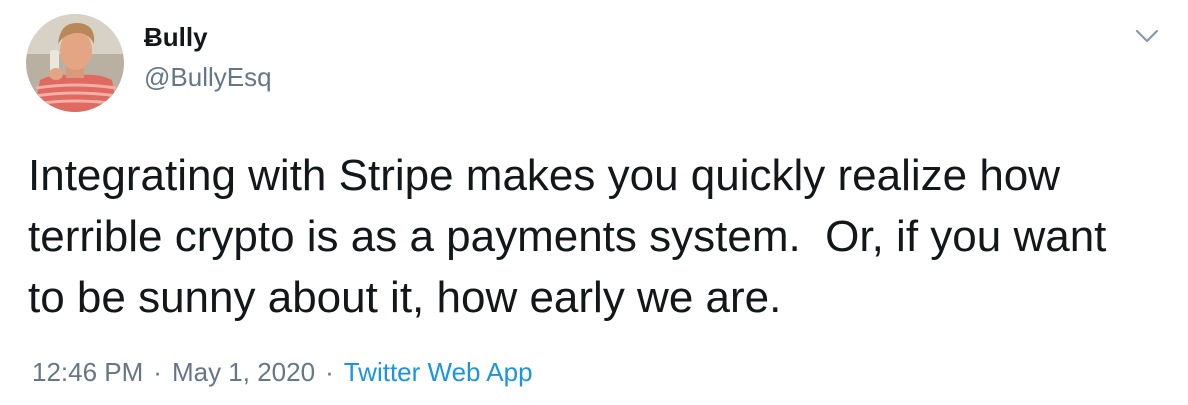  I want to click on tweet-meta: 12:46 PM · May 1, 2020 · Twitter Web App, so click(282, 372).